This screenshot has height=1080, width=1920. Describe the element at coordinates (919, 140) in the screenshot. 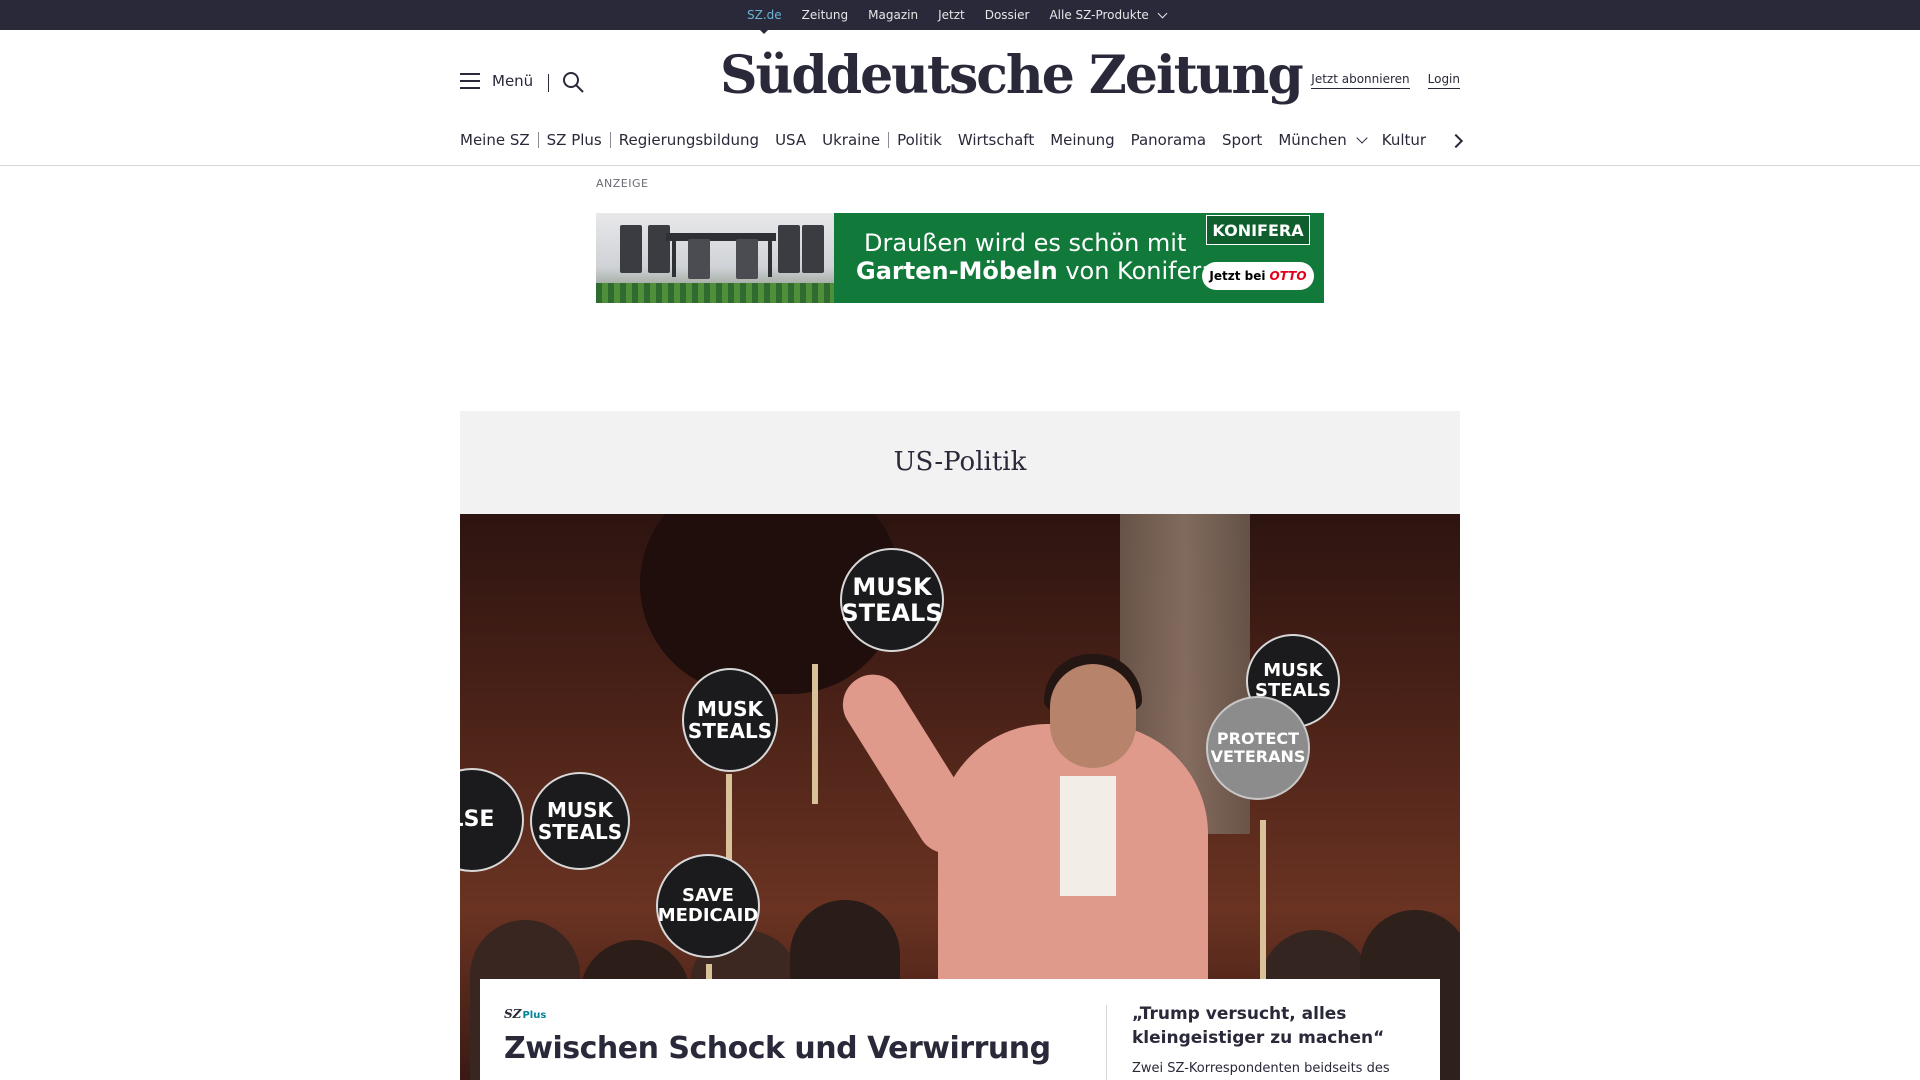

I see `nav-item-politik: Politik` at that location.